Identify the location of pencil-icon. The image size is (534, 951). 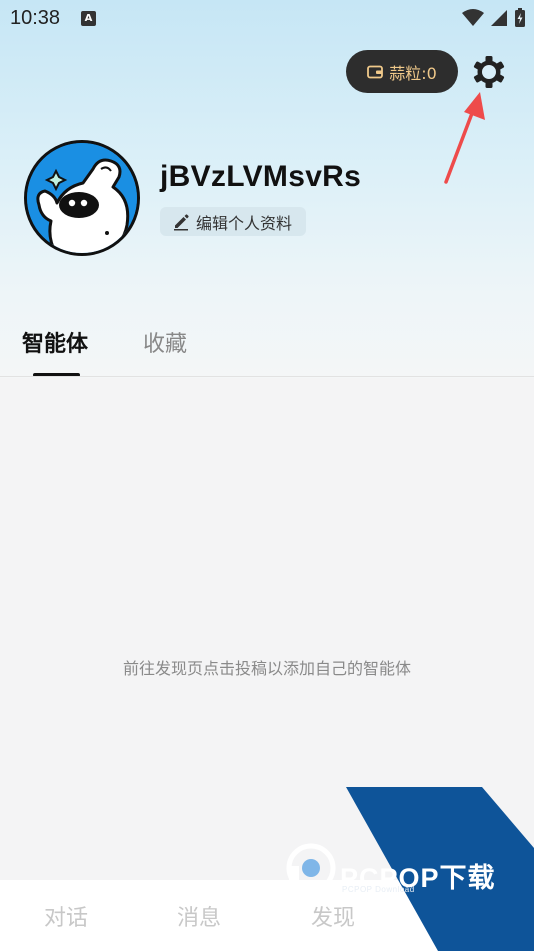
(181, 221).